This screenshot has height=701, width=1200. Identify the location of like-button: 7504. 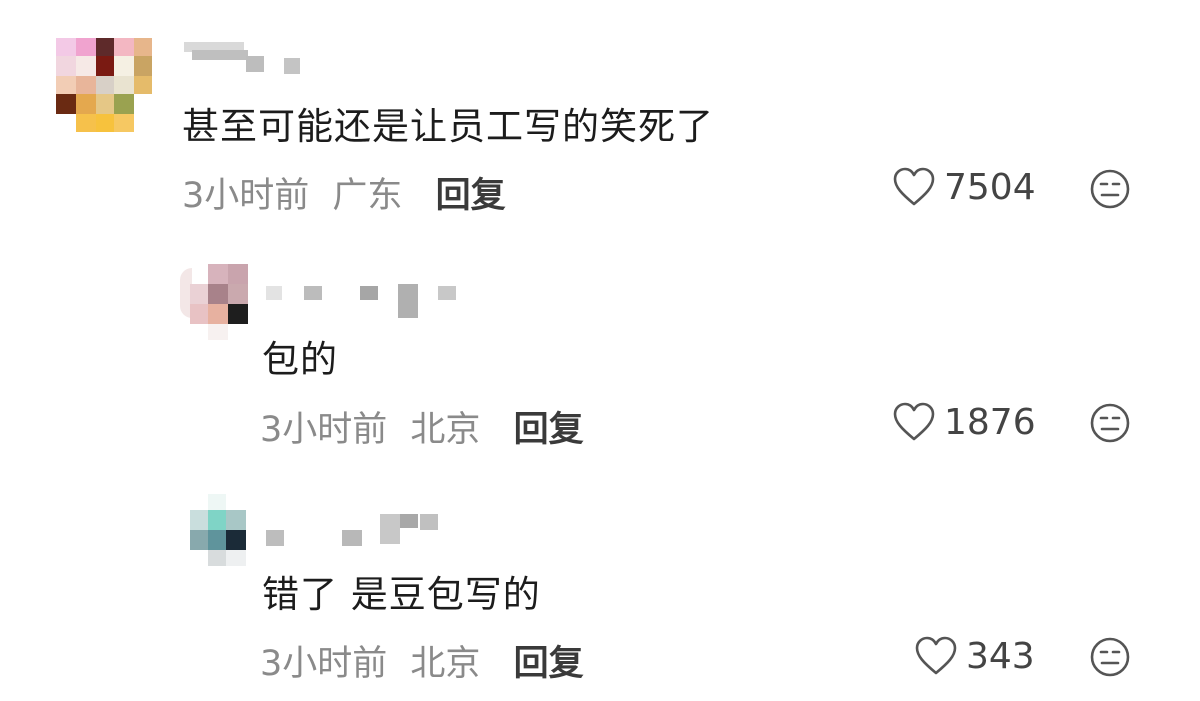
(964, 187).